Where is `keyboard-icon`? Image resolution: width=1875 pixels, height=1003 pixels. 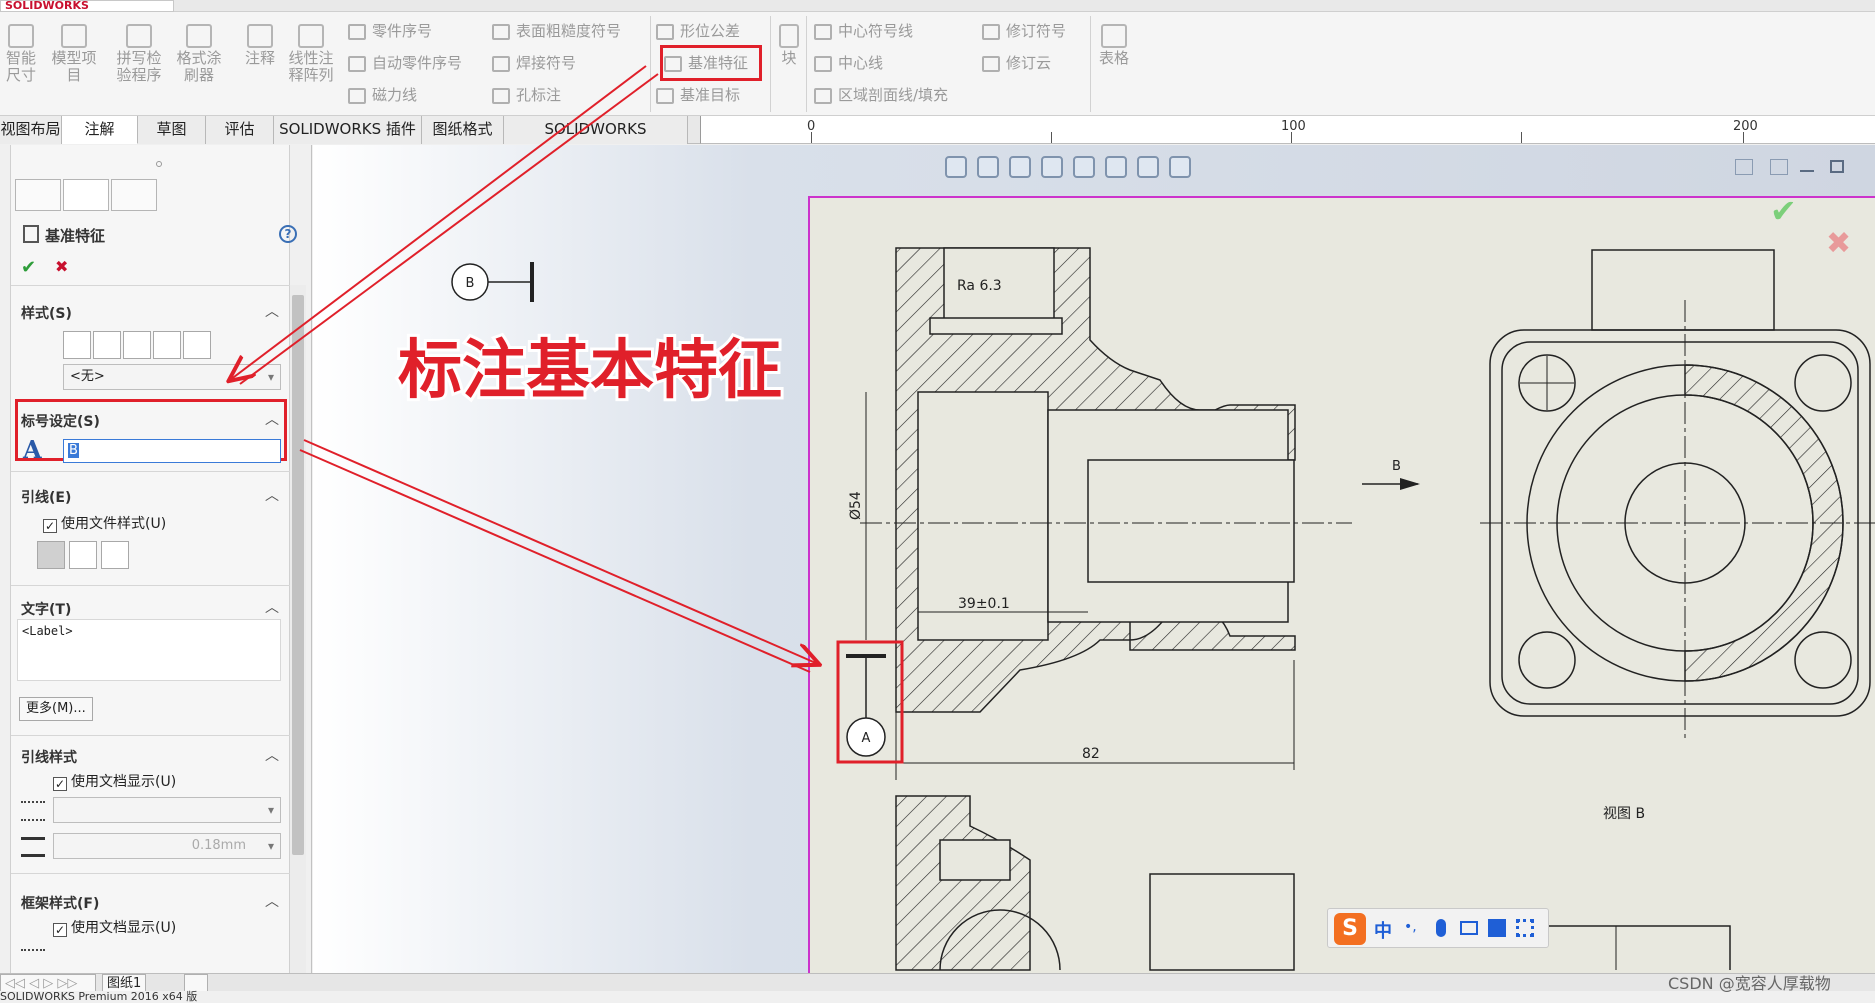
keyboard-icon is located at coordinates (1469, 928).